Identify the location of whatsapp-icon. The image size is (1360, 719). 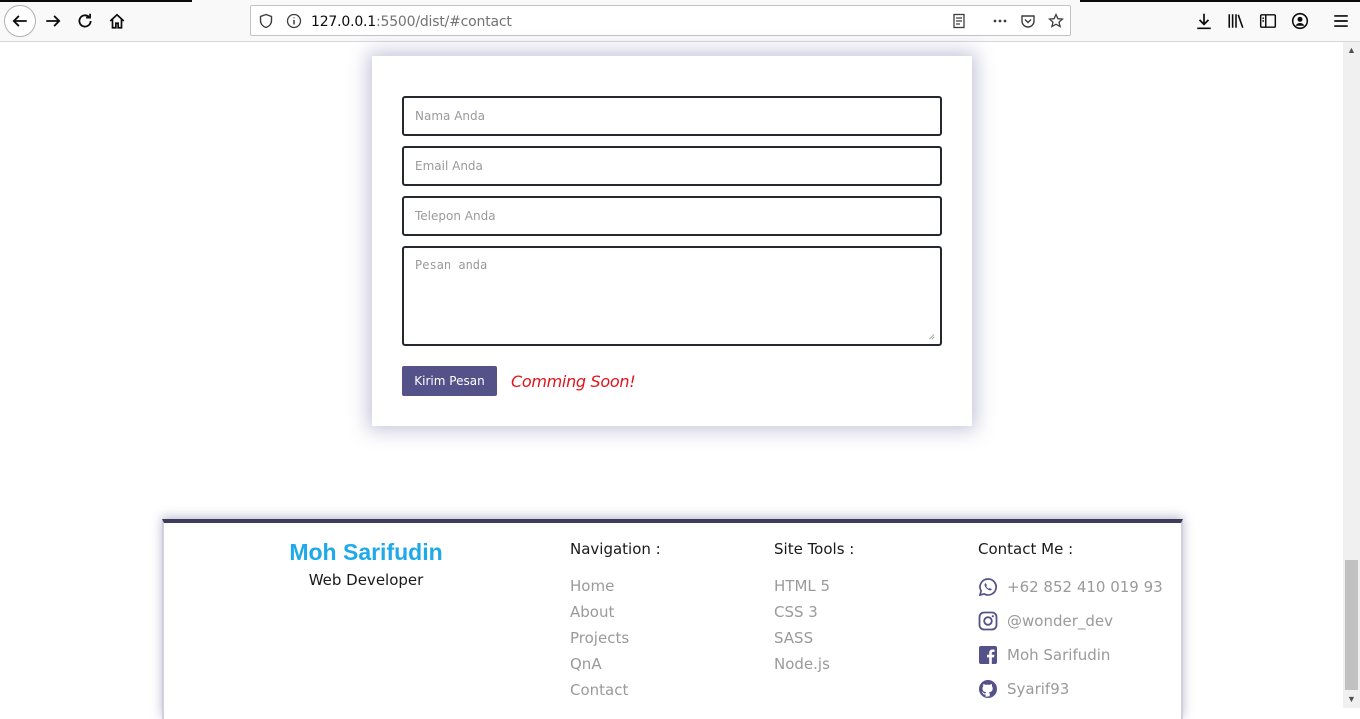
(988, 587).